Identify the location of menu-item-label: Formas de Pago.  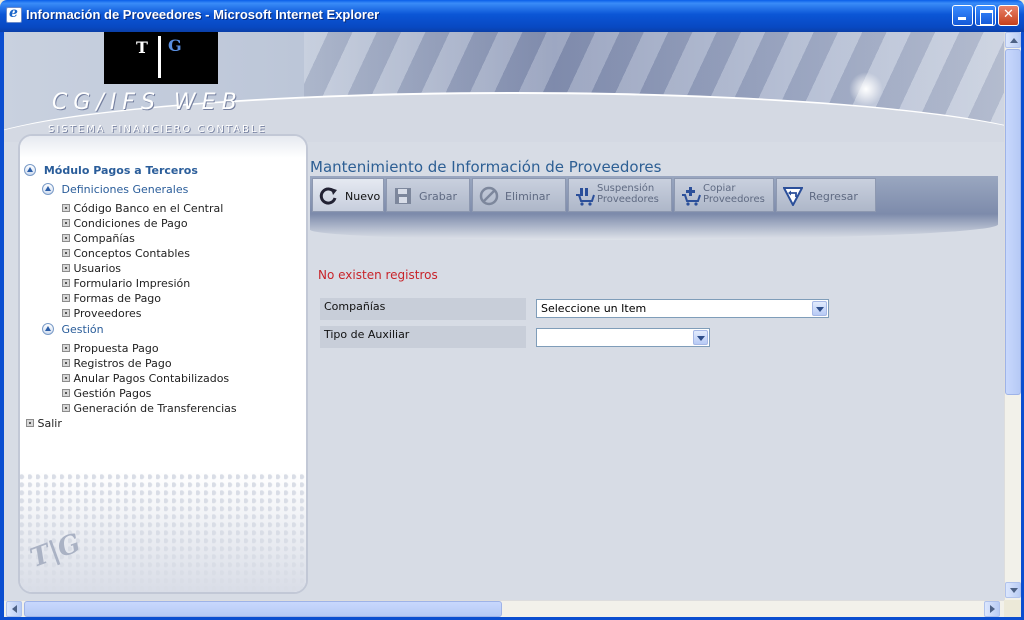
(117, 298).